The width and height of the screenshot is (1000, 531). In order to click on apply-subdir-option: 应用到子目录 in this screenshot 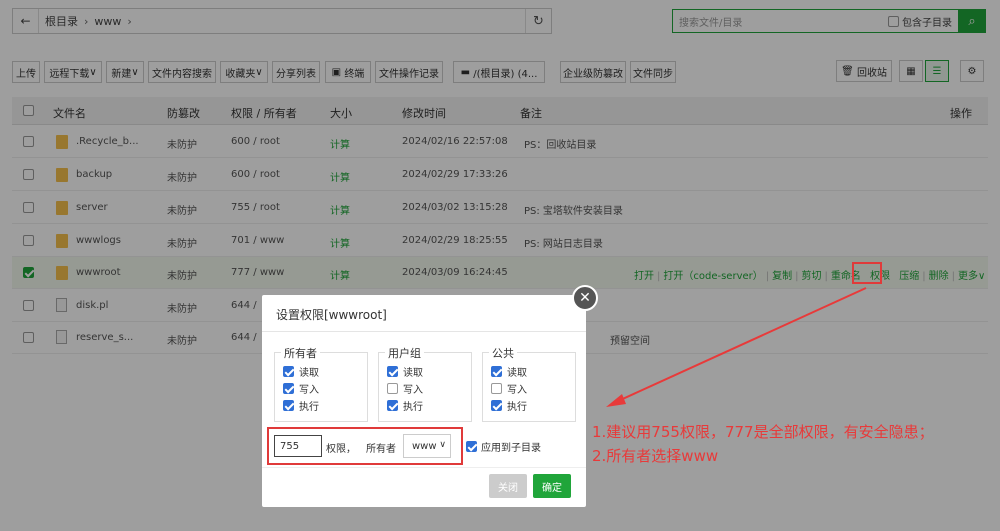, I will do `click(503, 446)`.